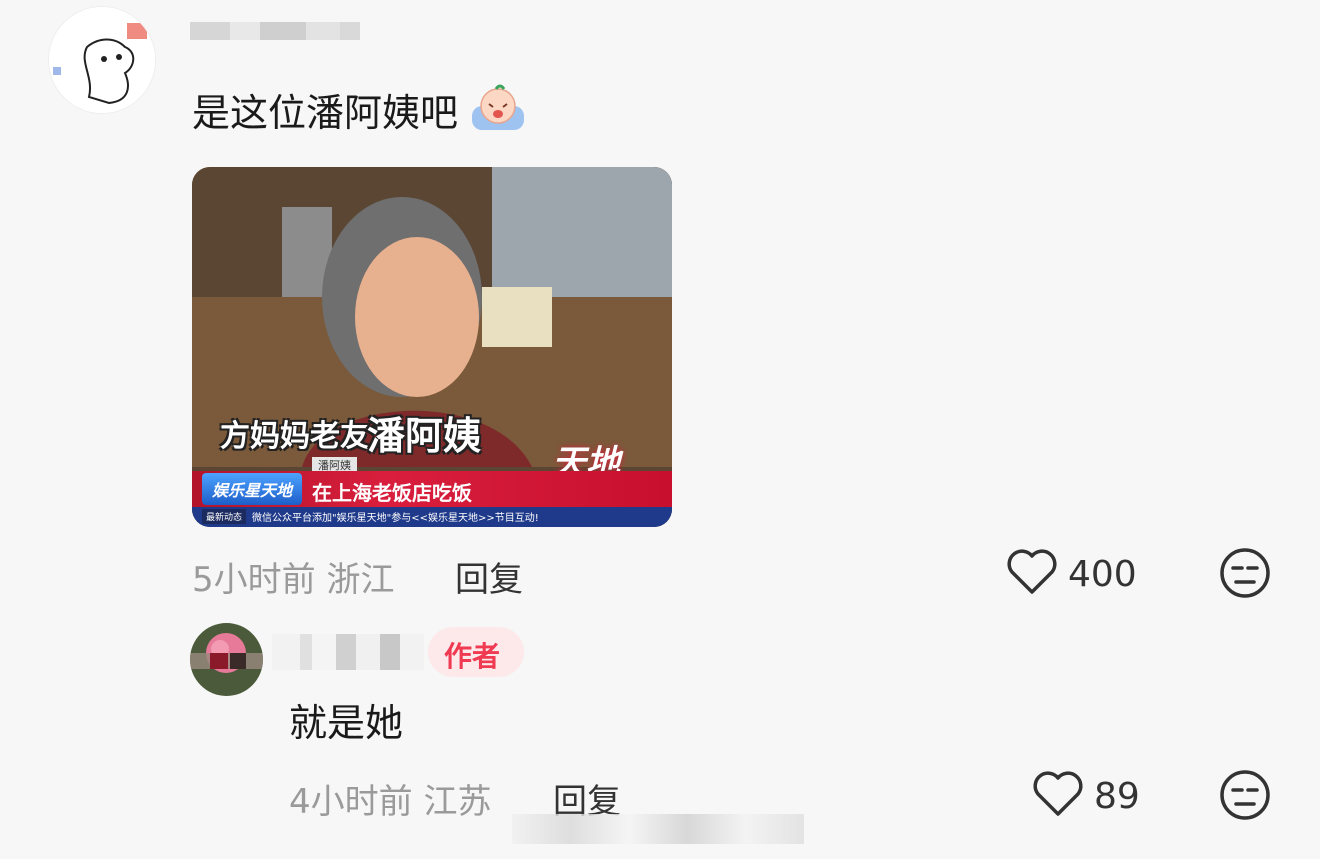  Describe the element at coordinates (1086, 796) in the screenshot. I see `like-button: 89` at that location.